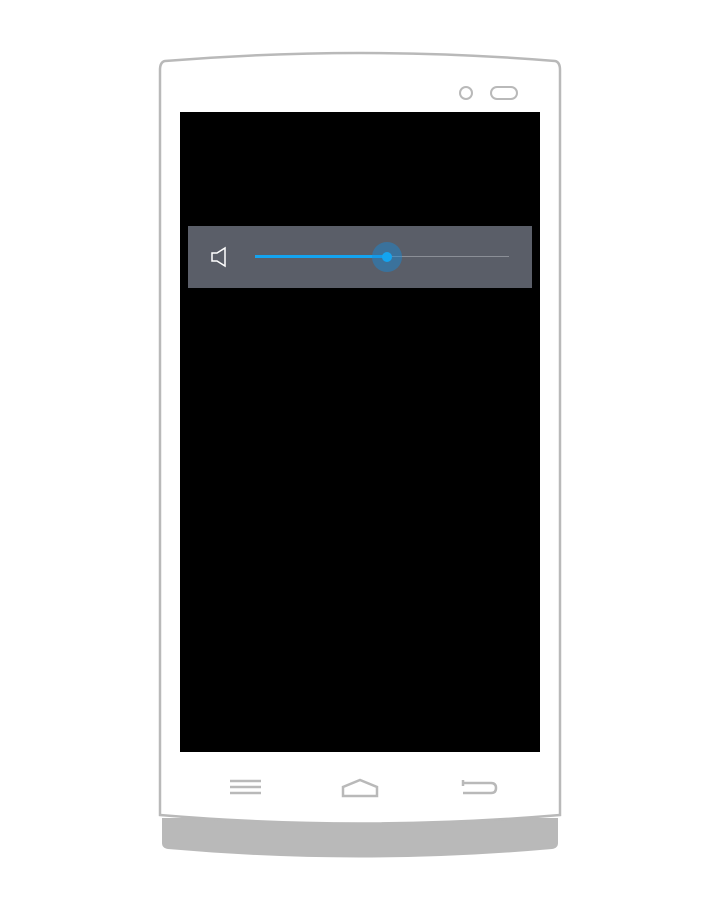  I want to click on menu-icon, so click(246, 787).